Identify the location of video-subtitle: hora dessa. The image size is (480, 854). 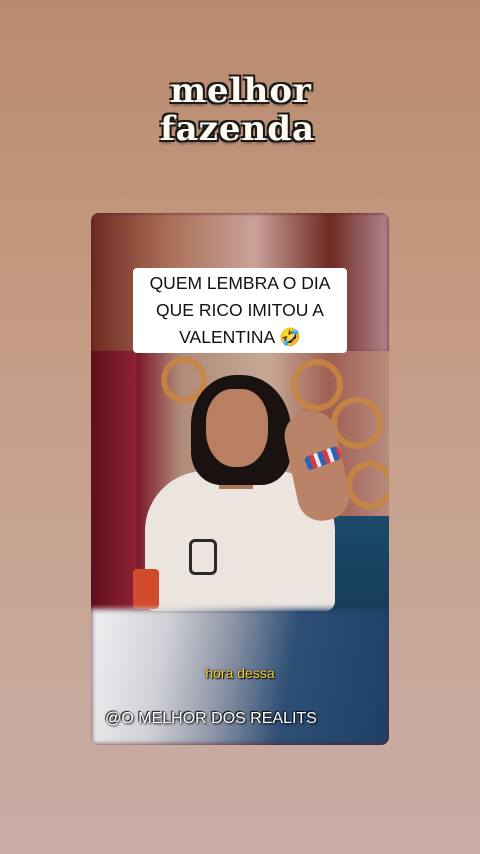
(240, 673).